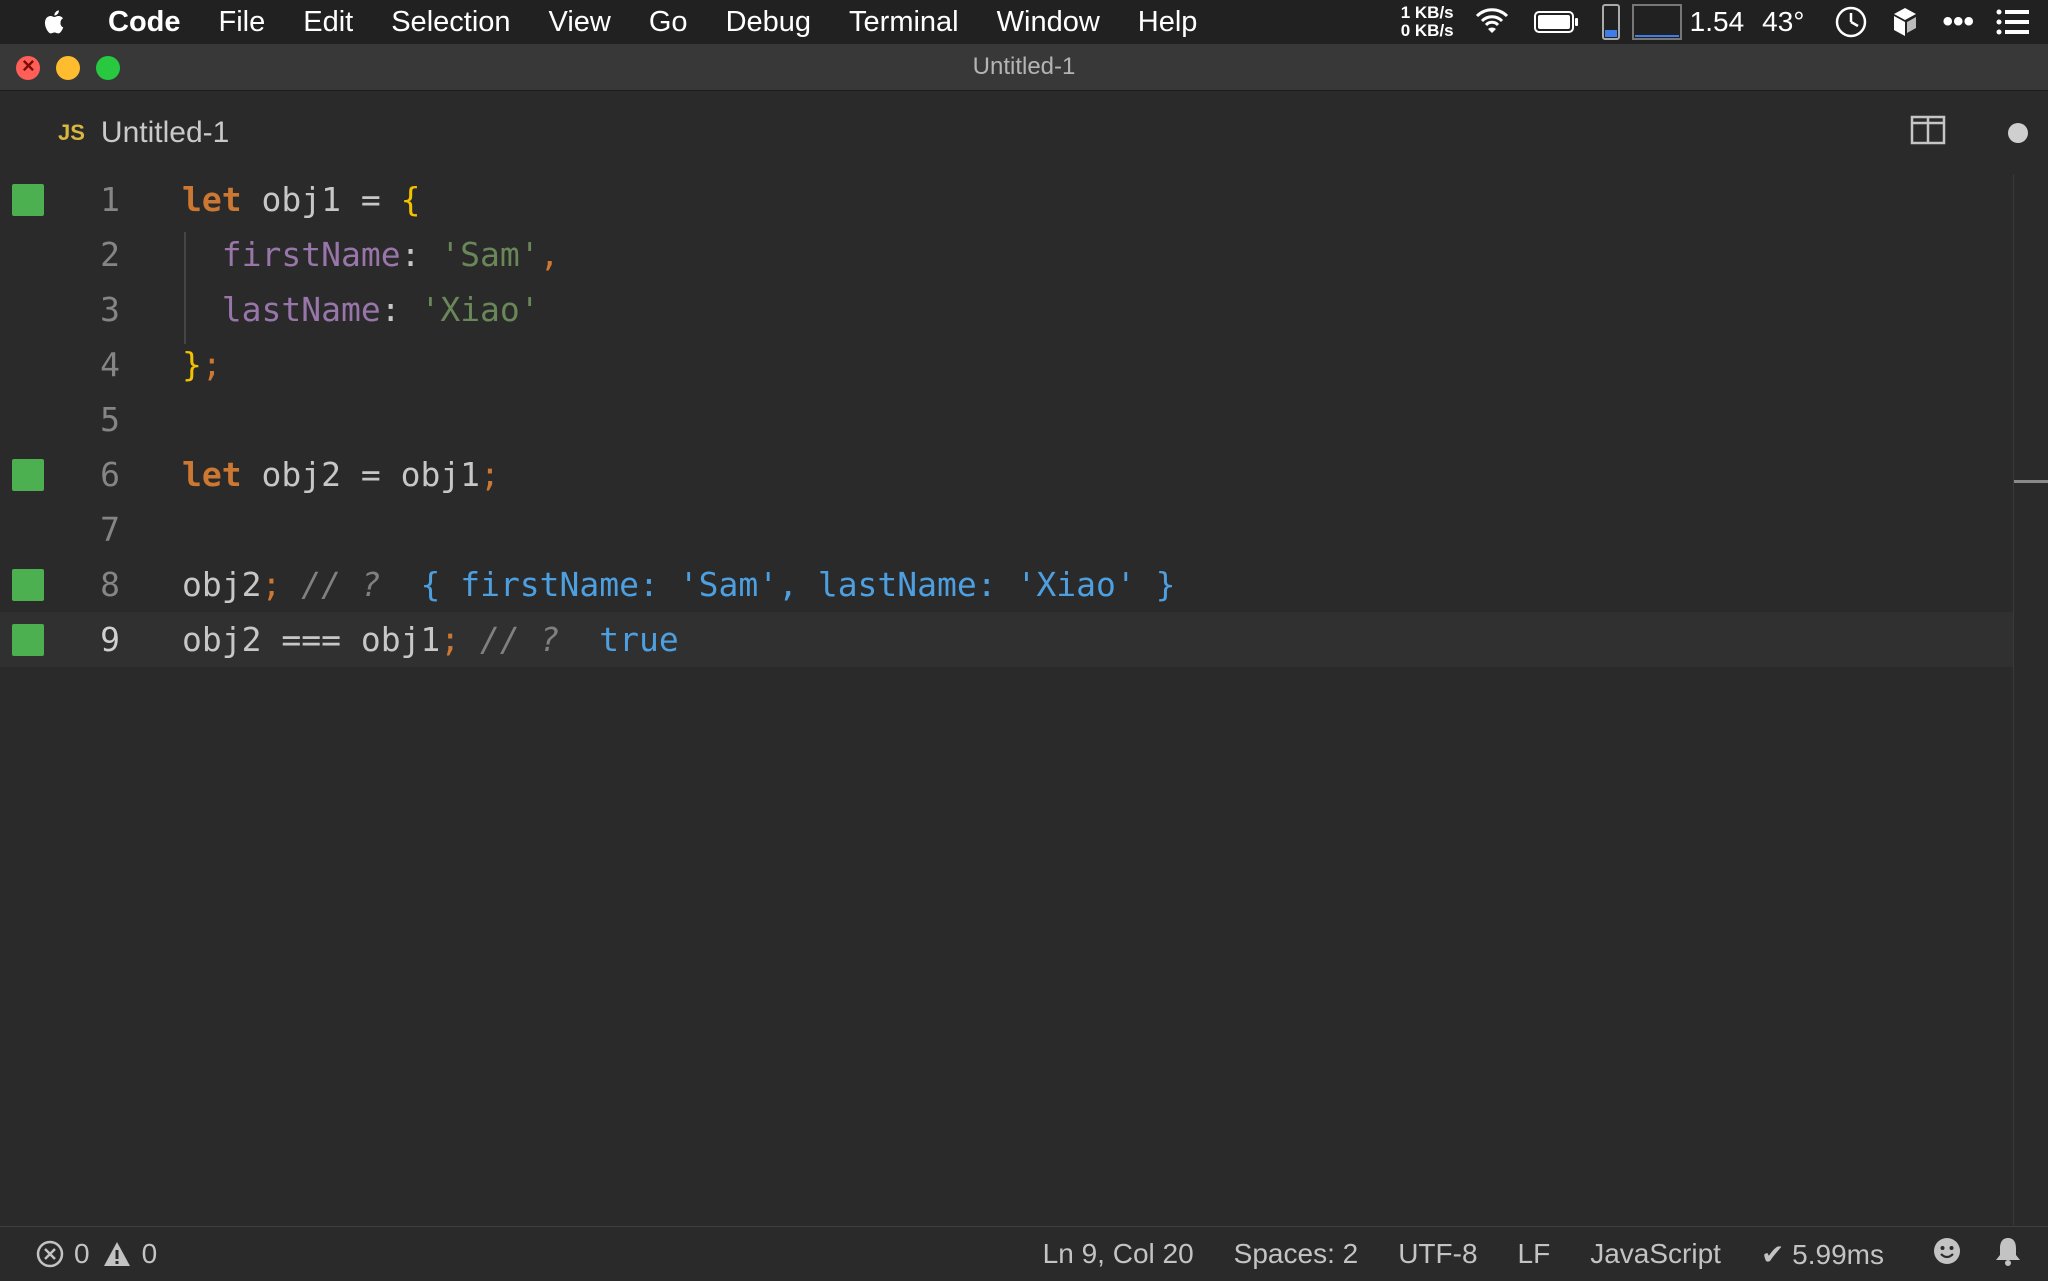 The width and height of the screenshot is (2048, 1281). I want to click on line-number: 1, so click(110, 199).